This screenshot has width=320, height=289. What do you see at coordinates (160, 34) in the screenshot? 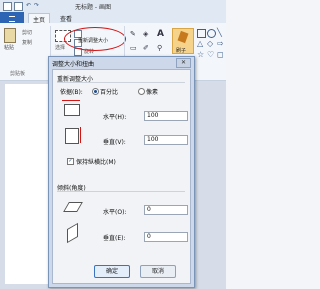
I see `text-tool-button: A` at bounding box center [160, 34].